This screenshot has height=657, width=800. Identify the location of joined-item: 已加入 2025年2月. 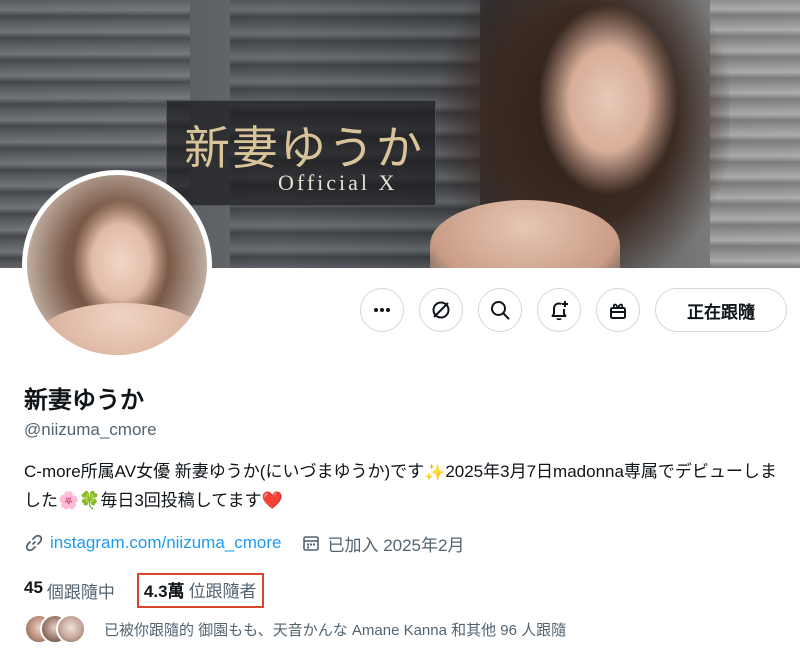
(382, 543).